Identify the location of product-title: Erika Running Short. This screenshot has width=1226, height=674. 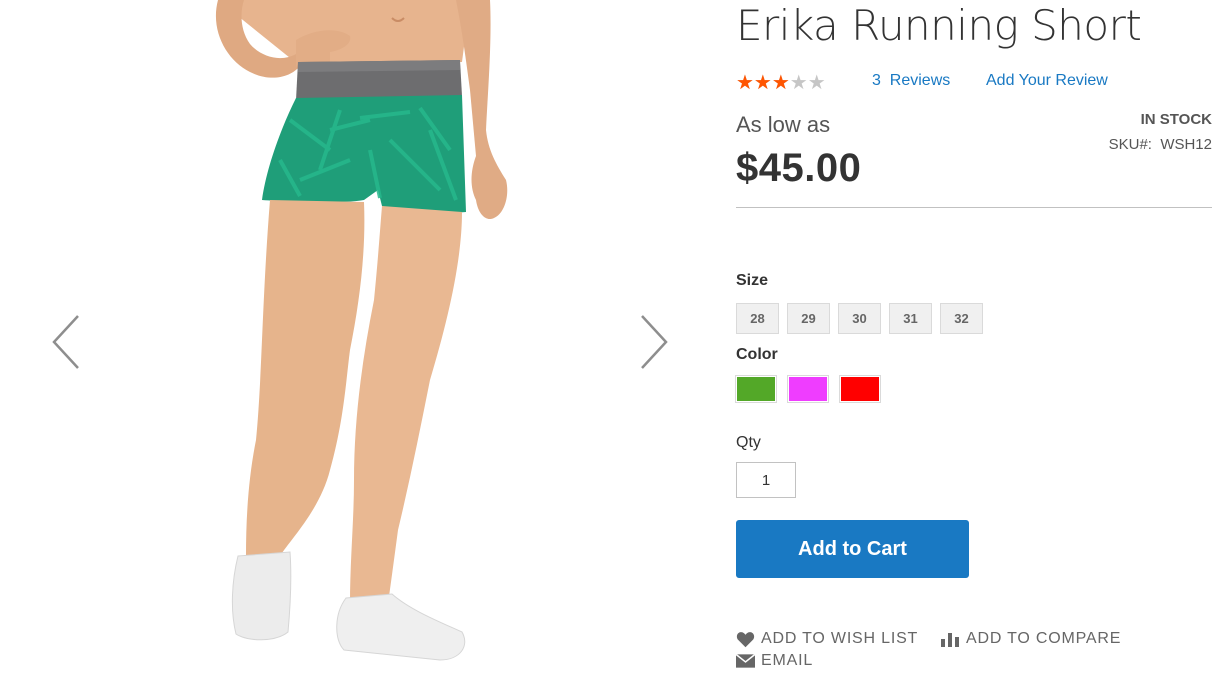
(939, 25).